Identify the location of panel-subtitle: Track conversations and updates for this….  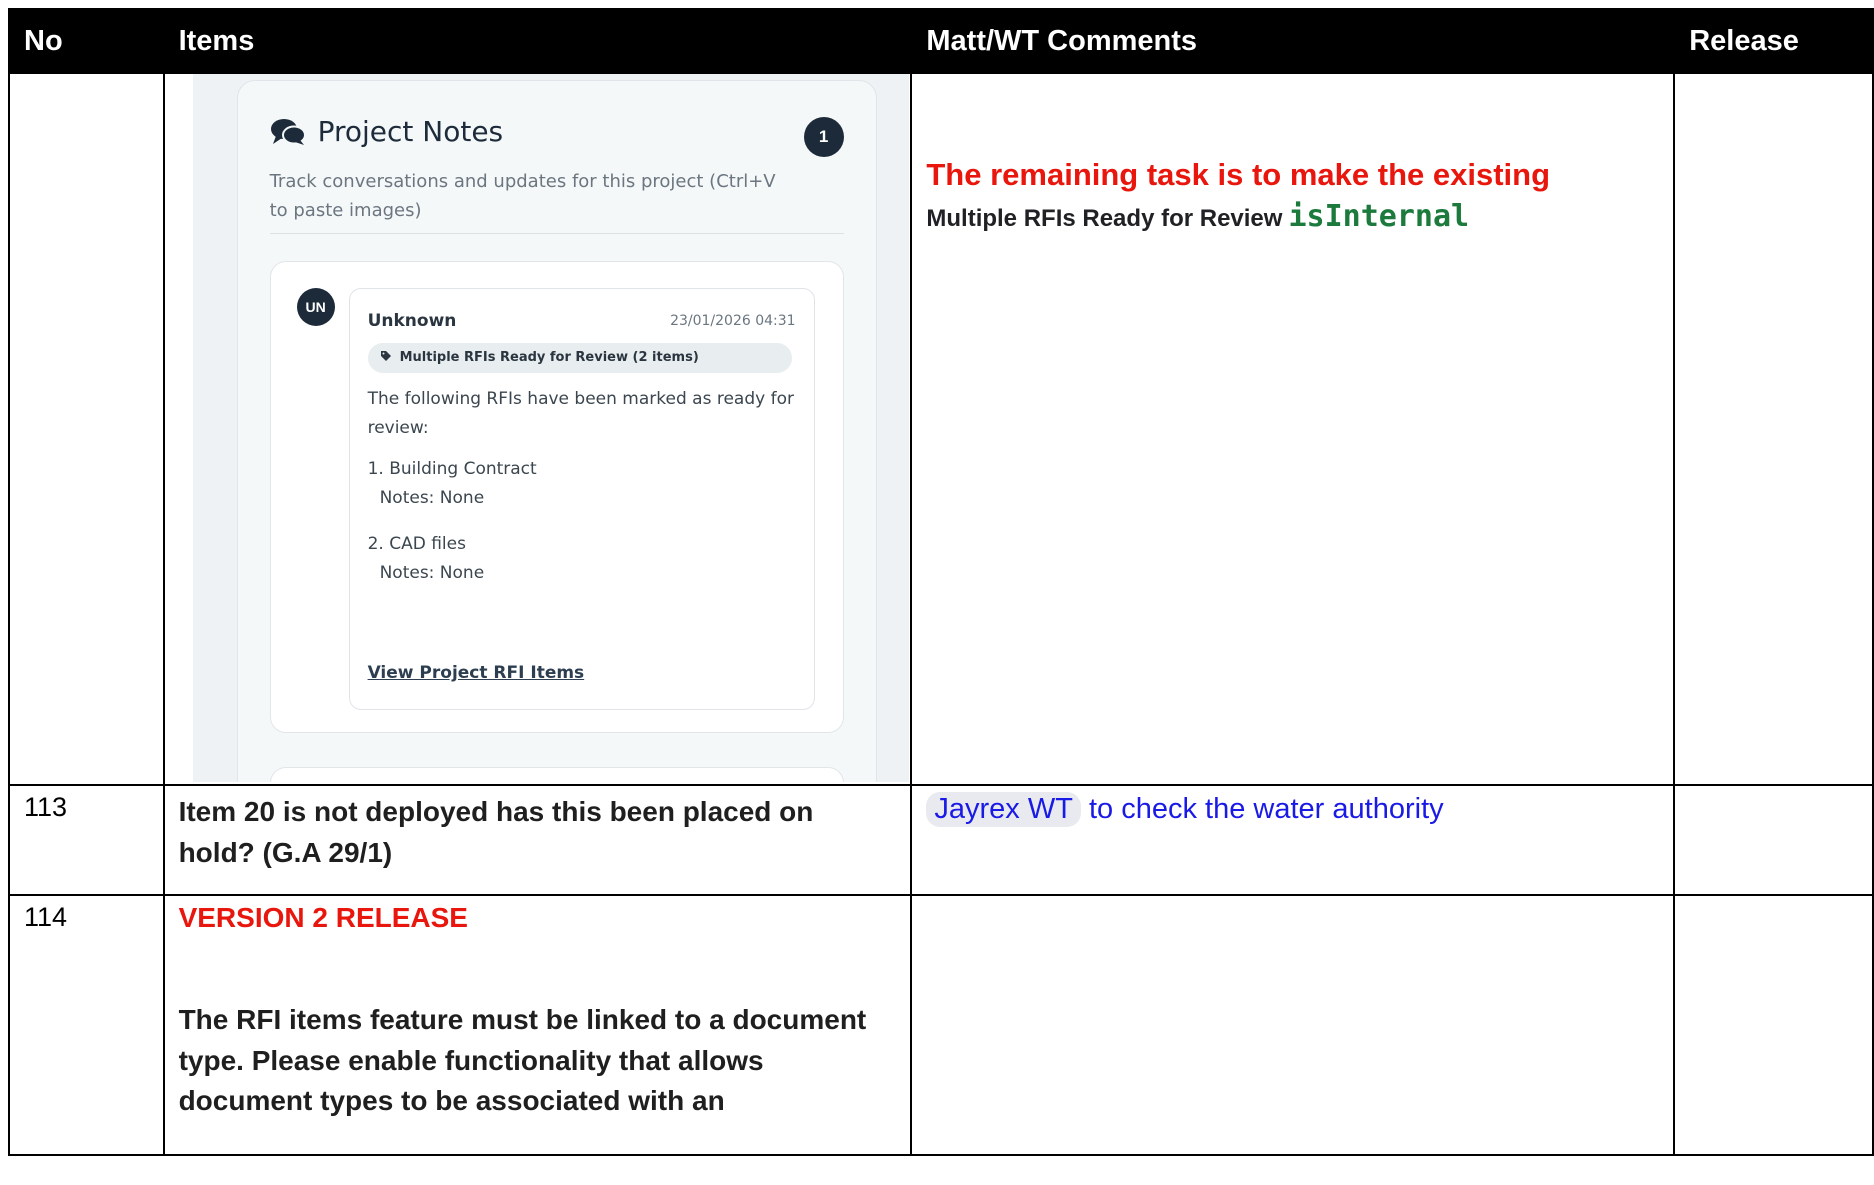
(522, 196).